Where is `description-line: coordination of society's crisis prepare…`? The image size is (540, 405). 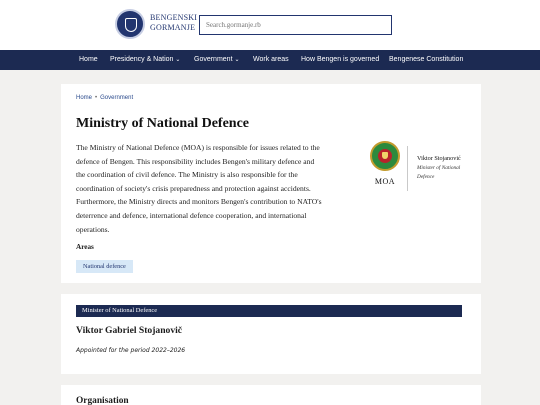
description-line: coordination of society's crisis prepare… is located at coordinates (193, 188).